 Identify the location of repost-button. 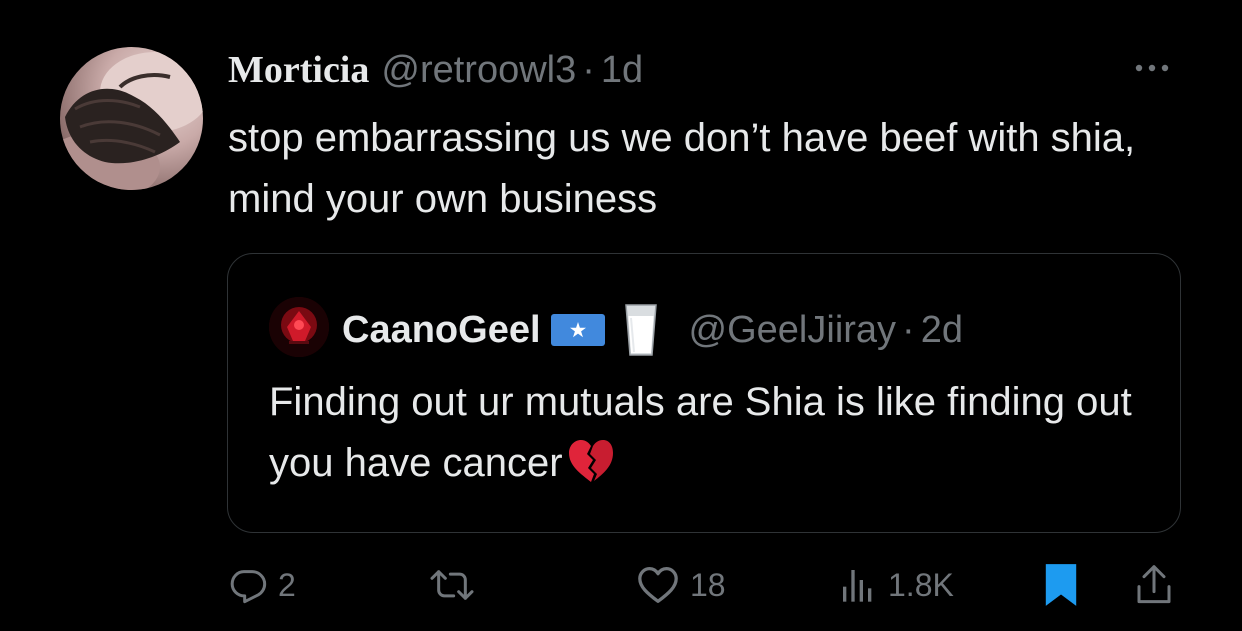
(457, 585).